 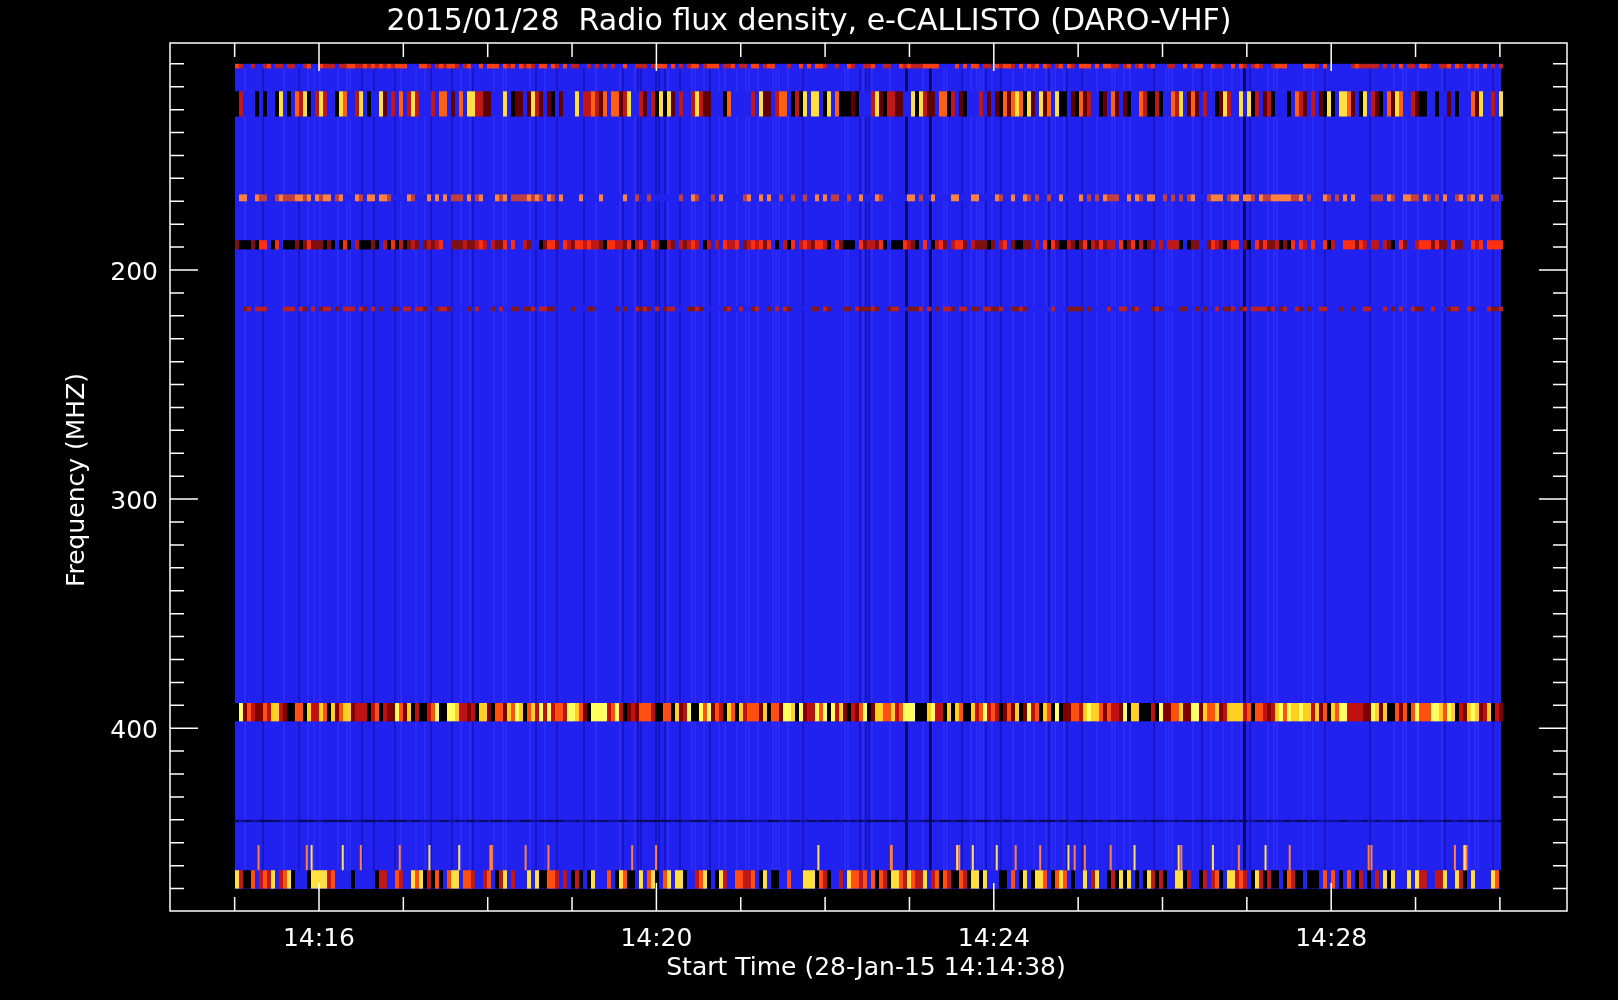 I want to click on y-tick-label: 200, so click(x=134, y=271).